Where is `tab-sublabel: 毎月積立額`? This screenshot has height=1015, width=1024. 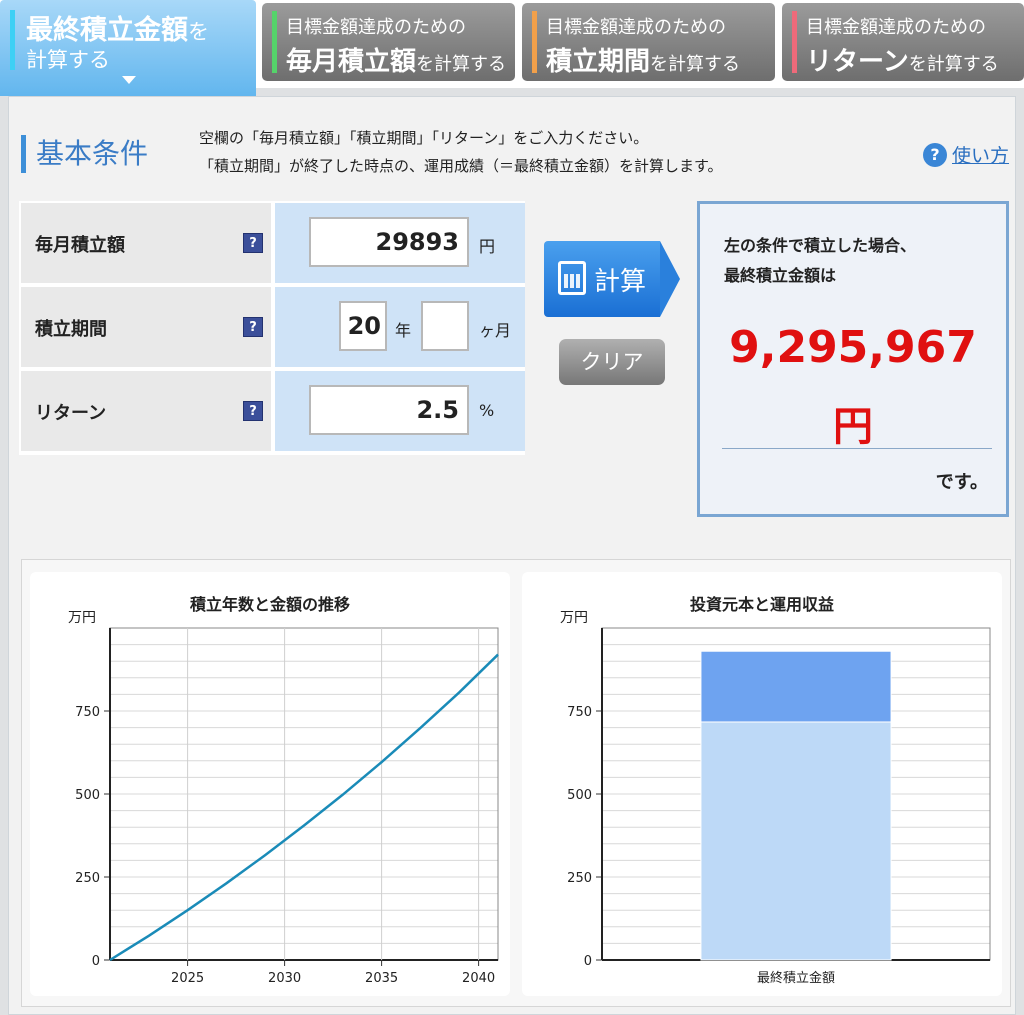 tab-sublabel: 毎月積立額 is located at coordinates (351, 62).